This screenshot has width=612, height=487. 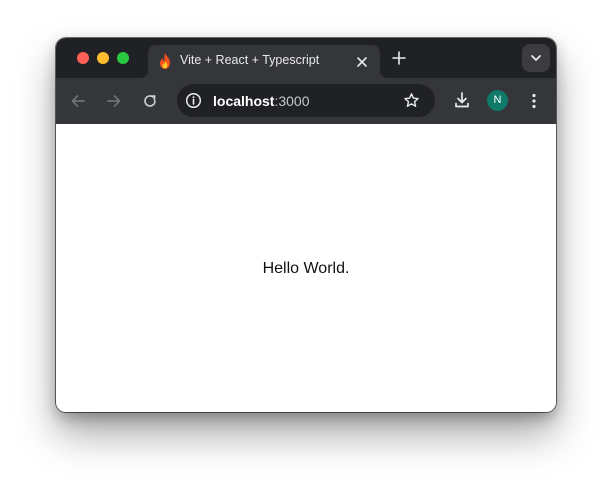 I want to click on reload-icon, so click(x=150, y=101).